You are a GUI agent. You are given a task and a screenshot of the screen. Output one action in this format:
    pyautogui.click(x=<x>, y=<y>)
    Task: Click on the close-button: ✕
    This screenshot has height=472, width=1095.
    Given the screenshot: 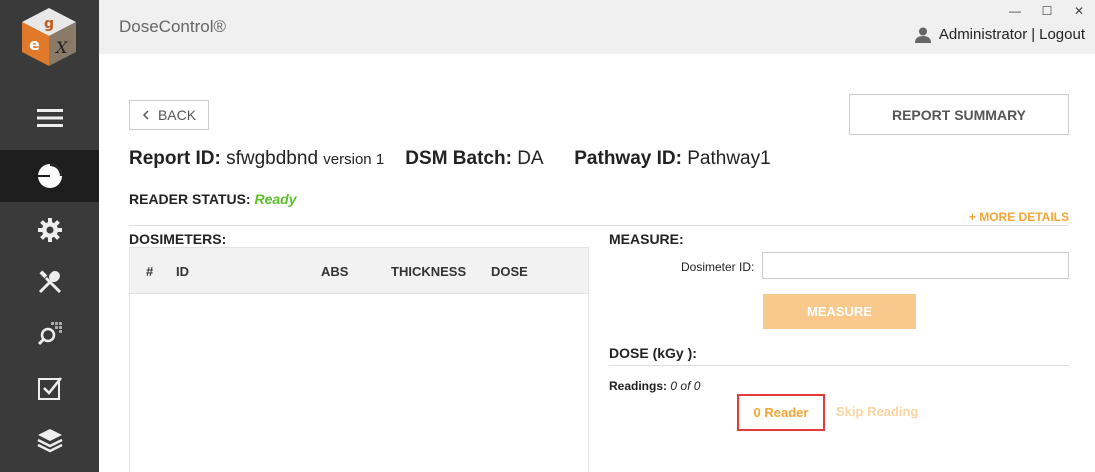 What is the action you would take?
    pyautogui.click(x=1079, y=11)
    